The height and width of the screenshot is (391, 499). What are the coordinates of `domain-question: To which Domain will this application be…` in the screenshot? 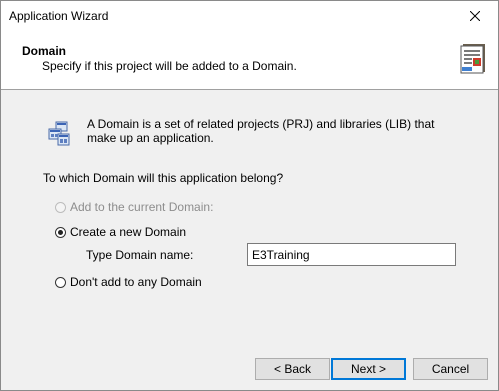 It's located at (163, 178).